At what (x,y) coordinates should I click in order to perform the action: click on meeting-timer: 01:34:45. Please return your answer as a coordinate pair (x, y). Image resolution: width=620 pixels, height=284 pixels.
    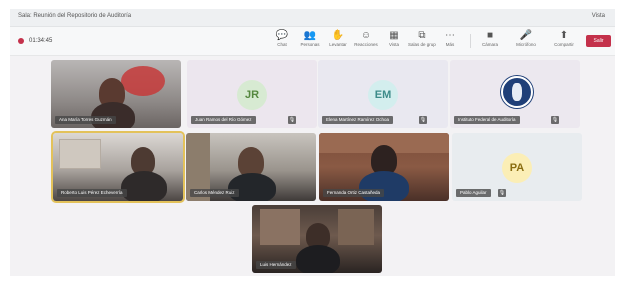
    Looking at the image, I should click on (41, 41).